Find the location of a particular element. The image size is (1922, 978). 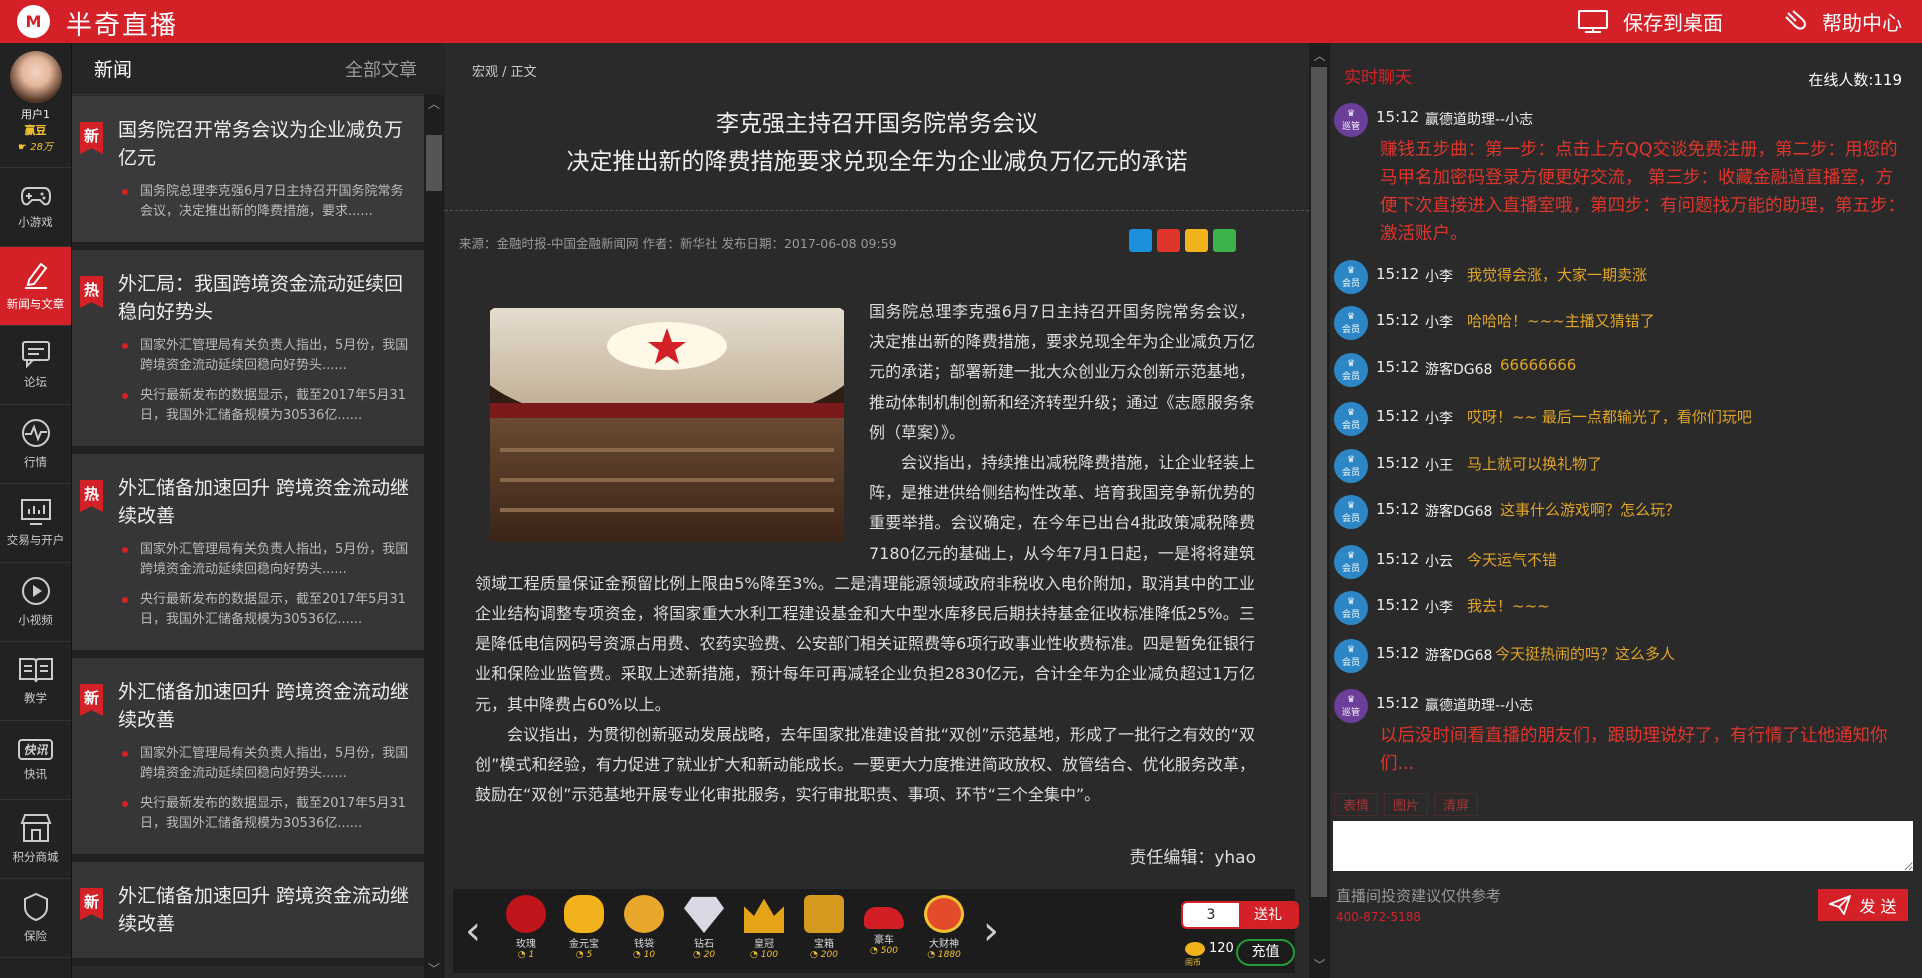

nav-item-forum: 论坛 is located at coordinates (35, 365).